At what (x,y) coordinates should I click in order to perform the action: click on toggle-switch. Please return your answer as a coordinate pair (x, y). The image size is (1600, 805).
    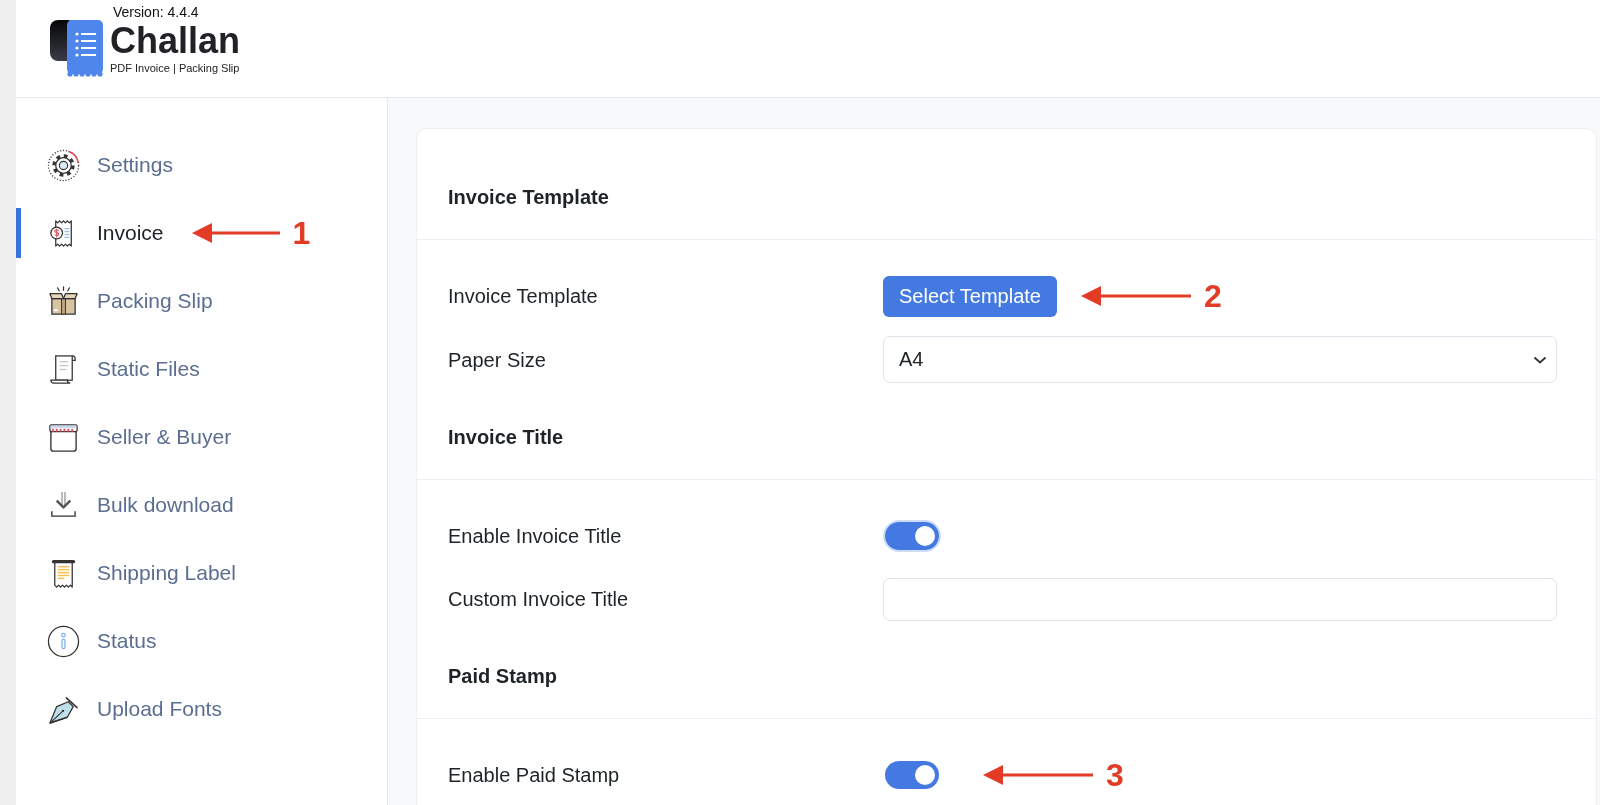
    Looking at the image, I should click on (912, 775).